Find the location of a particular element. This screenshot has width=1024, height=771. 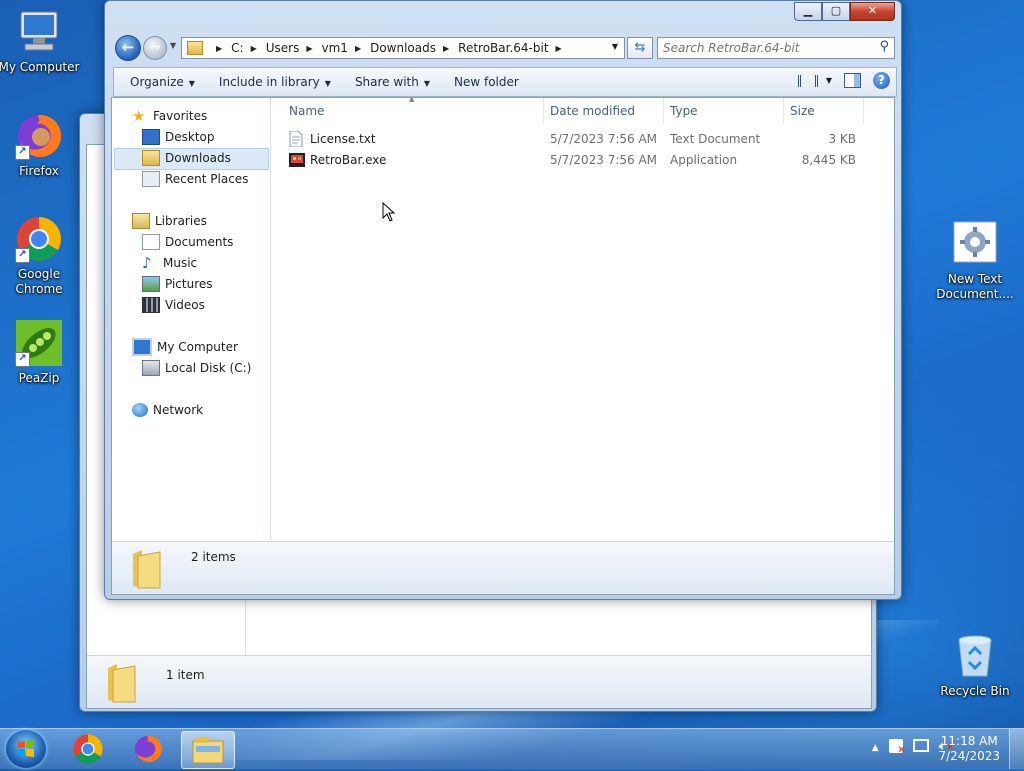

desktop-icon-label: Google Chrome is located at coordinates (39, 281).